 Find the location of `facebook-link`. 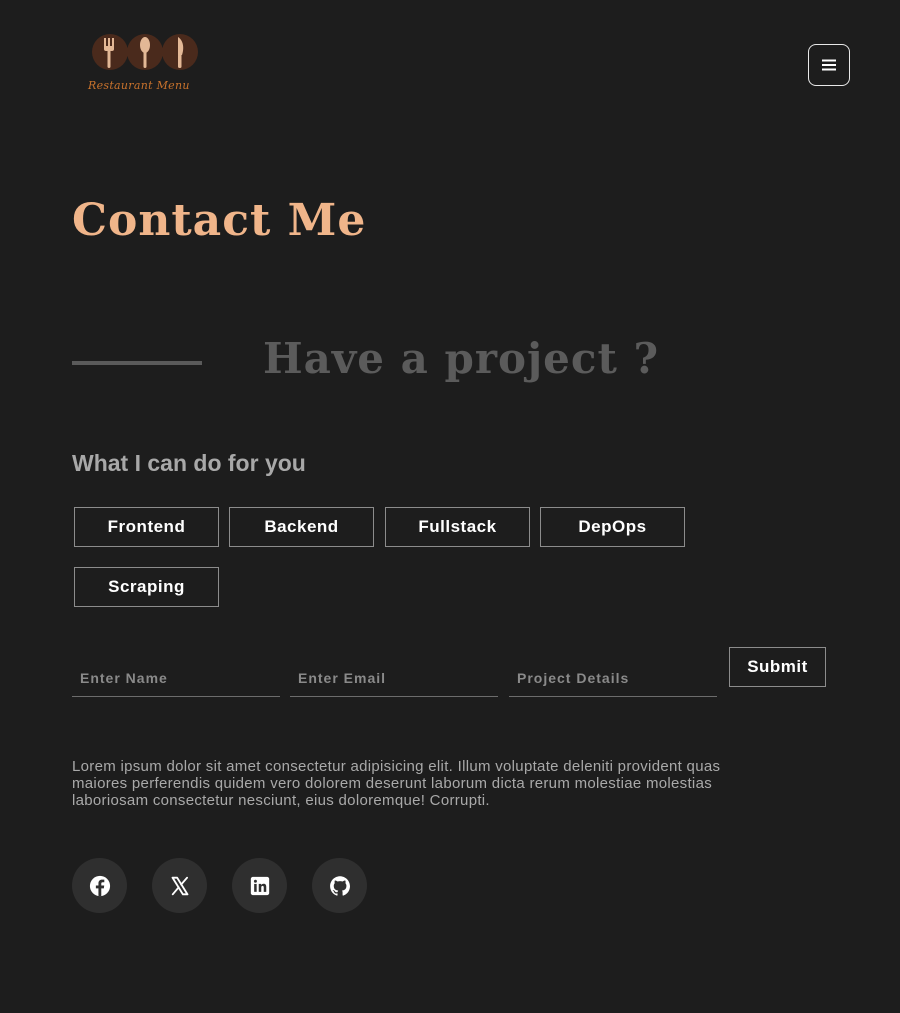

facebook-link is located at coordinates (99, 885).